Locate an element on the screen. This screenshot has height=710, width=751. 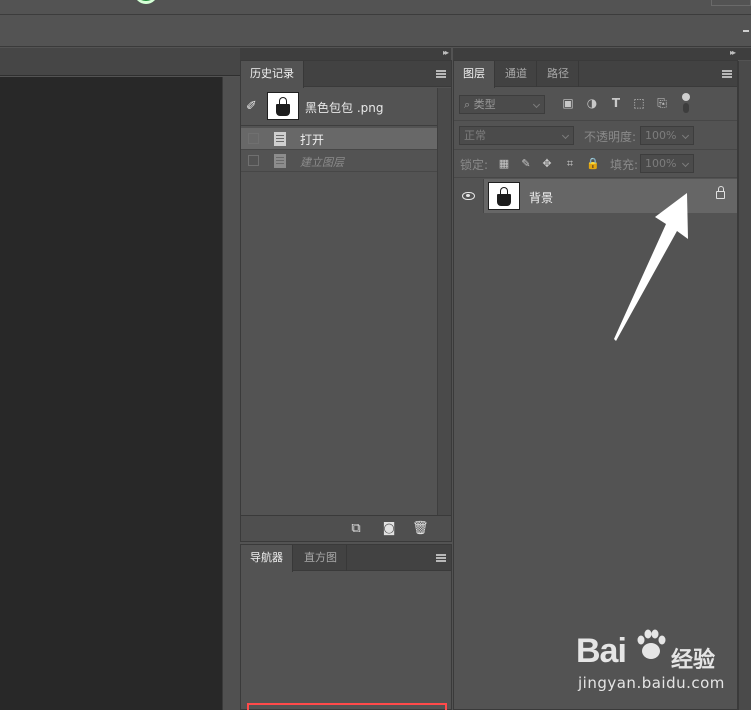
watermark: Bai 经验 jingyan.baidu.com is located at coordinates (661, 663).